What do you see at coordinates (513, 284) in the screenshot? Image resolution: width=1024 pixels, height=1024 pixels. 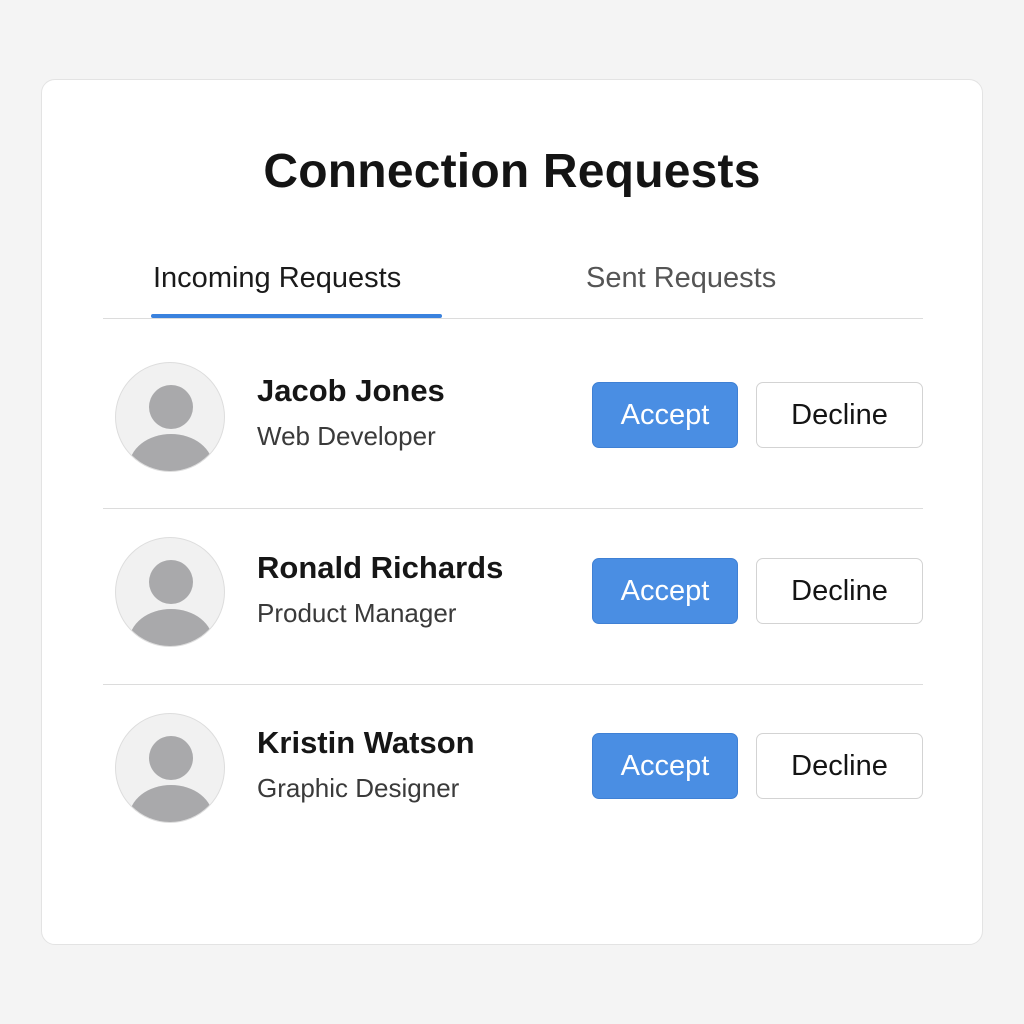 I see `tab-bar: Incoming Requests Sent Requests` at bounding box center [513, 284].